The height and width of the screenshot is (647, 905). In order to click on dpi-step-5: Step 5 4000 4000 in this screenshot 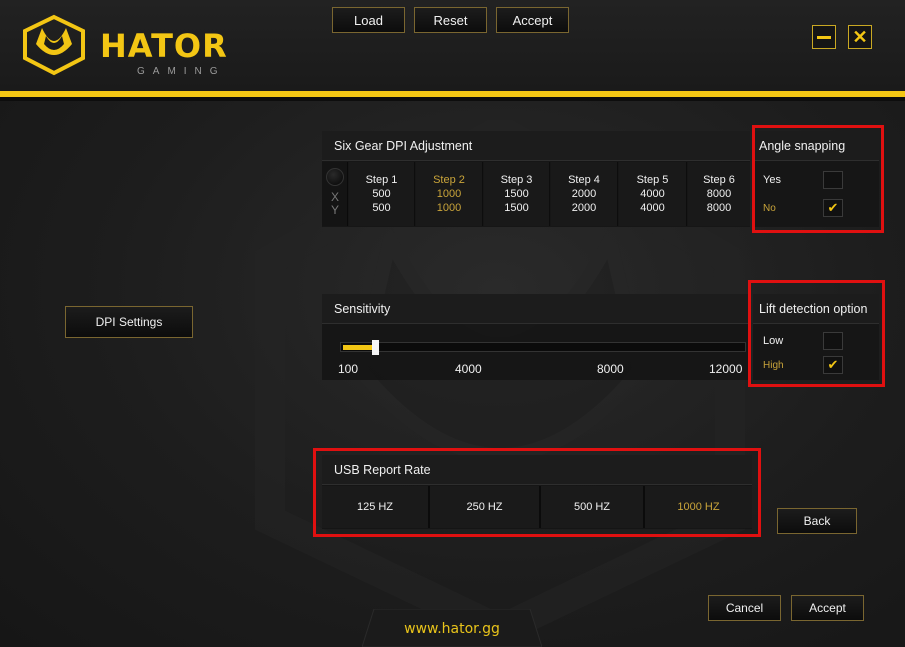, I will do `click(653, 194)`.